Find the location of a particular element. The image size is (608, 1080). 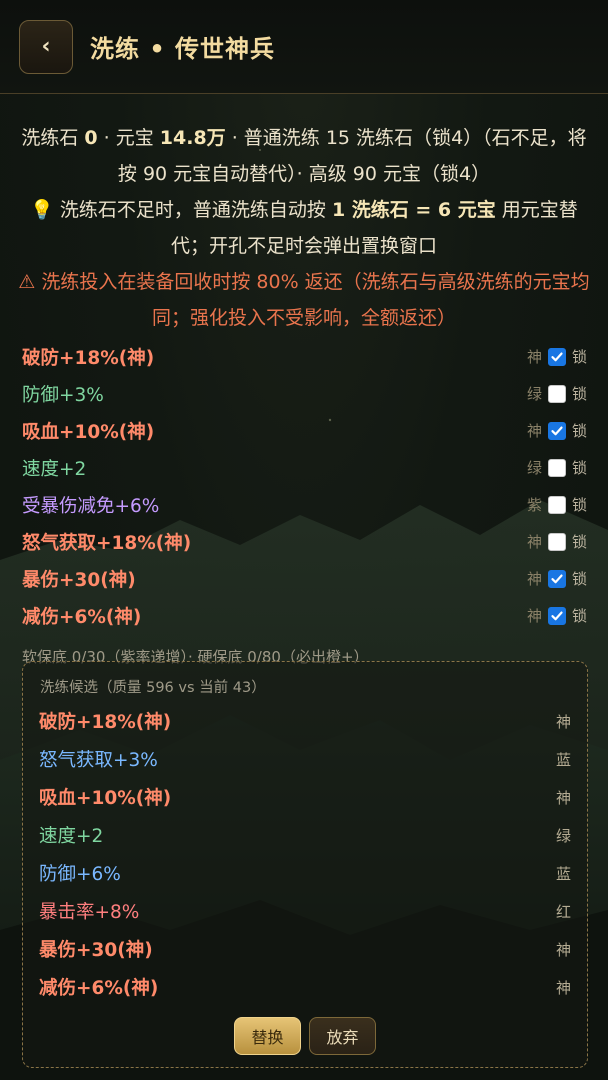

candidate-row: 破防+18%(神) 神 is located at coordinates (305, 721).